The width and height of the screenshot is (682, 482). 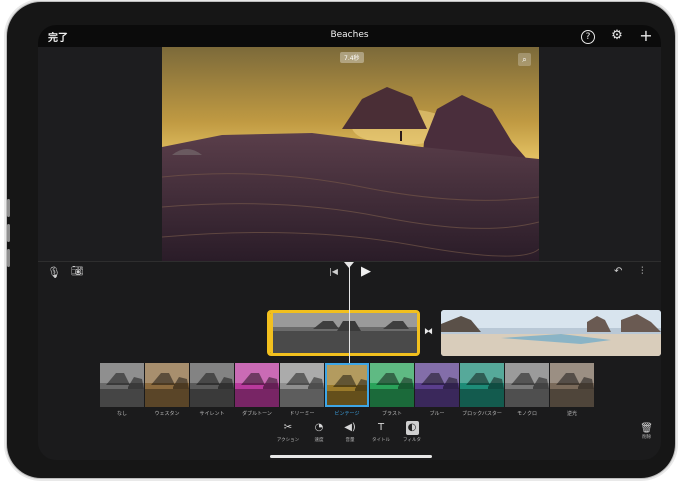 I want to click on tool-speed: ◔ 速度, so click(x=319, y=432).